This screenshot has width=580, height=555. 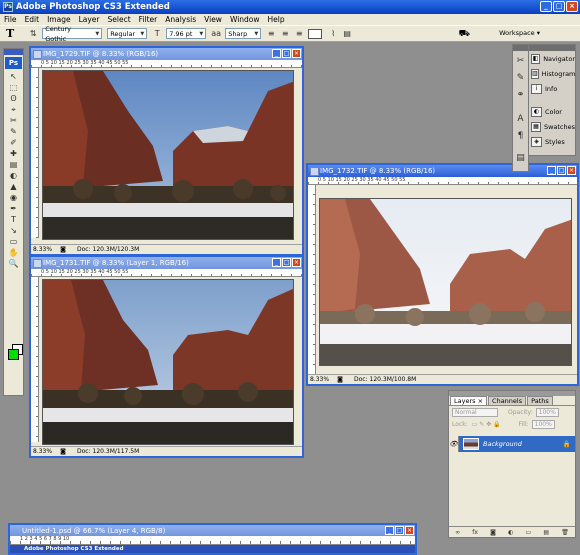 I want to click on workspace-button: Workspace ▾, so click(x=519, y=33).